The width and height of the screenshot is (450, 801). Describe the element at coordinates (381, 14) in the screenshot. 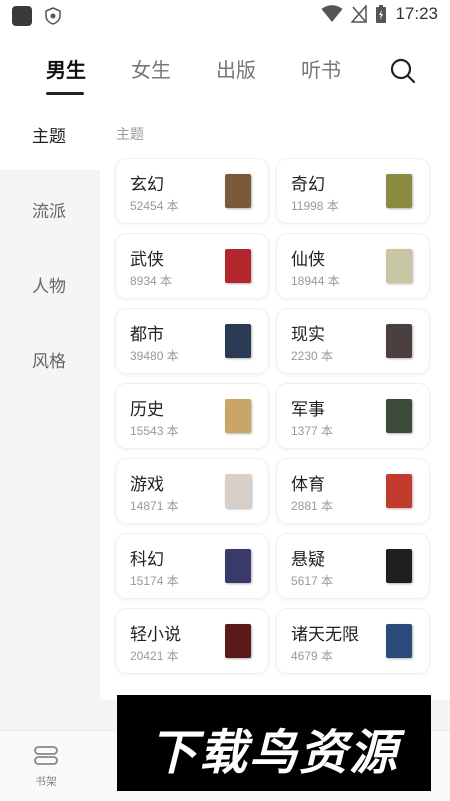

I see `battery-charging-icon` at that location.